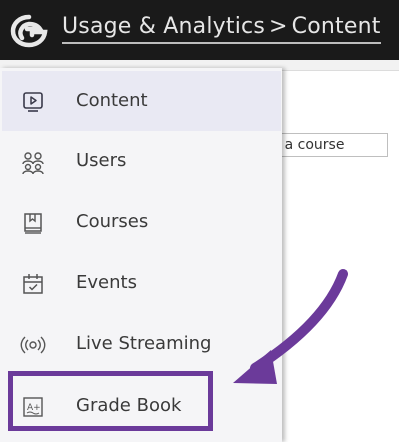 Image resolution: width=399 pixels, height=442 pixels. Describe the element at coordinates (33, 162) in the screenshot. I see `users-group-icon` at that location.